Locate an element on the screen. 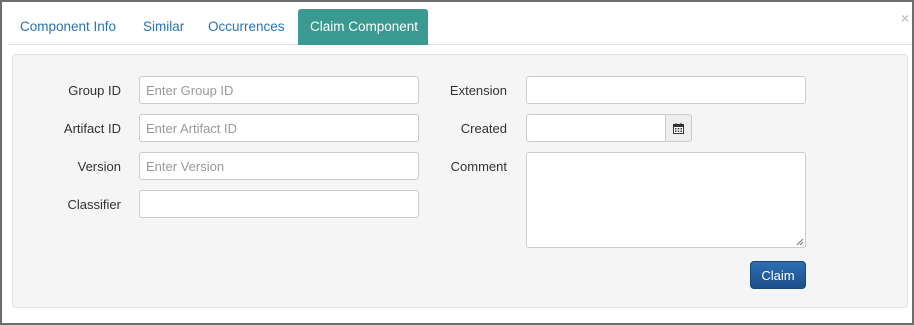 Image resolution: width=914 pixels, height=325 pixels. tab-claim-component: Claim Component is located at coordinates (363, 27).